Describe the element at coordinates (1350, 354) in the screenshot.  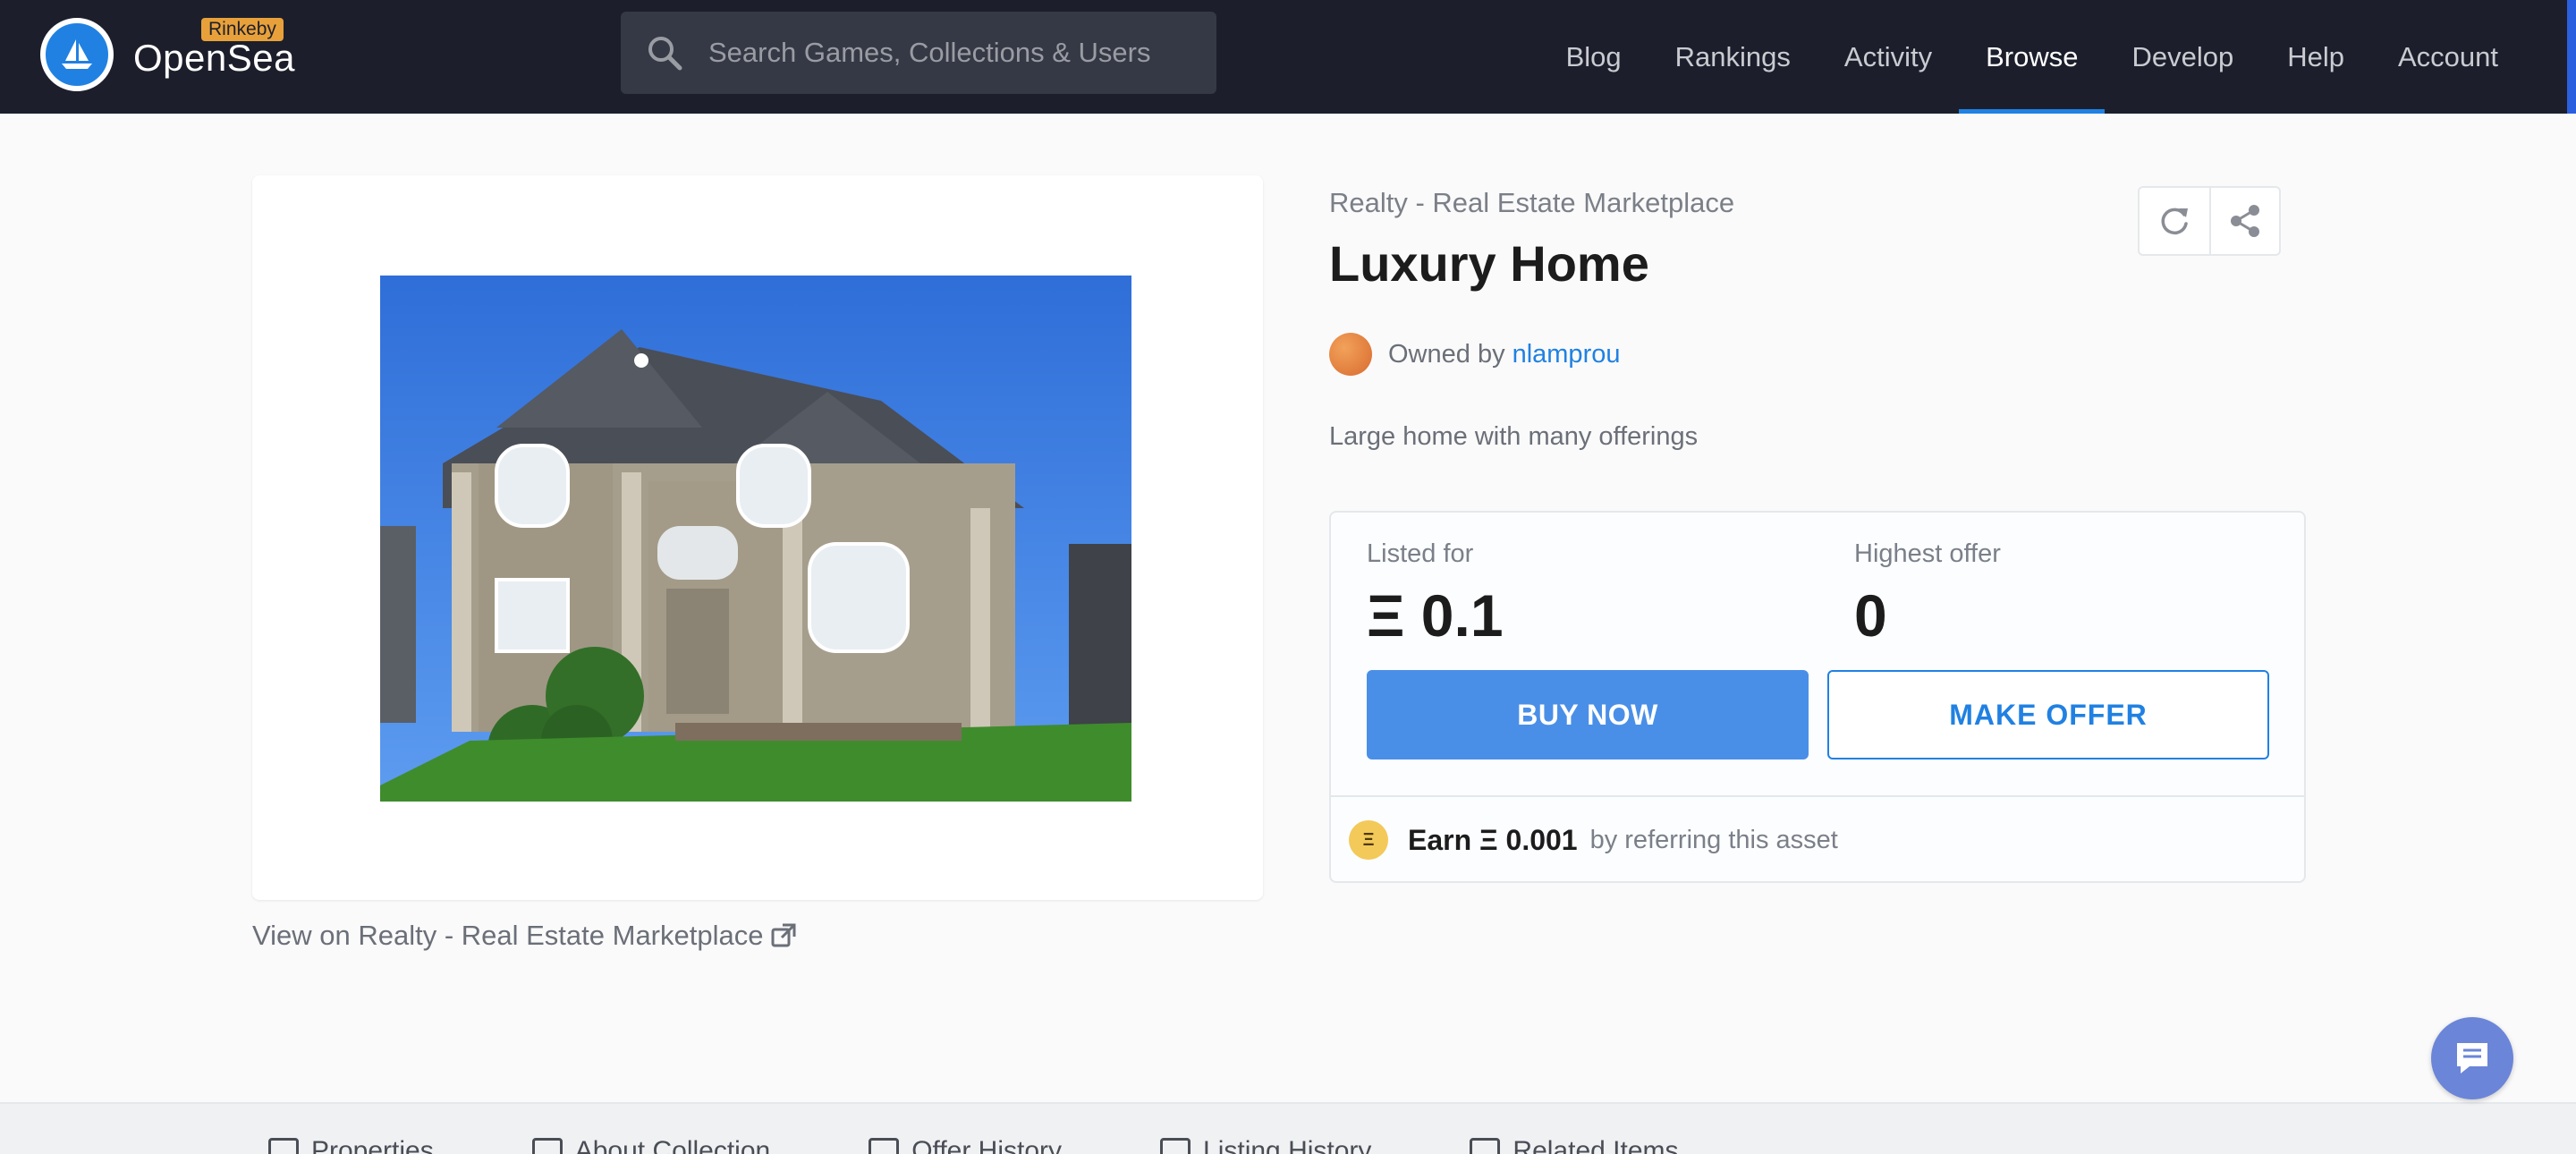
I see `owner-avatar` at that location.